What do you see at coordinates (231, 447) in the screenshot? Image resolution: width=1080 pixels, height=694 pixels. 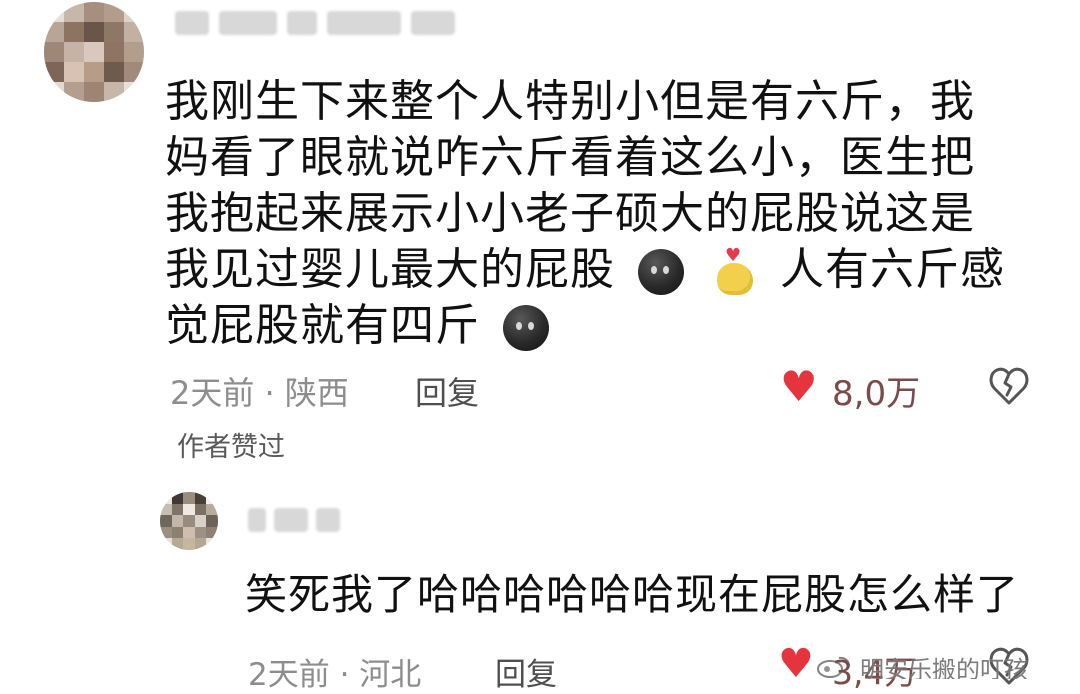 I see `author-liked-label: 作者赞过` at bounding box center [231, 447].